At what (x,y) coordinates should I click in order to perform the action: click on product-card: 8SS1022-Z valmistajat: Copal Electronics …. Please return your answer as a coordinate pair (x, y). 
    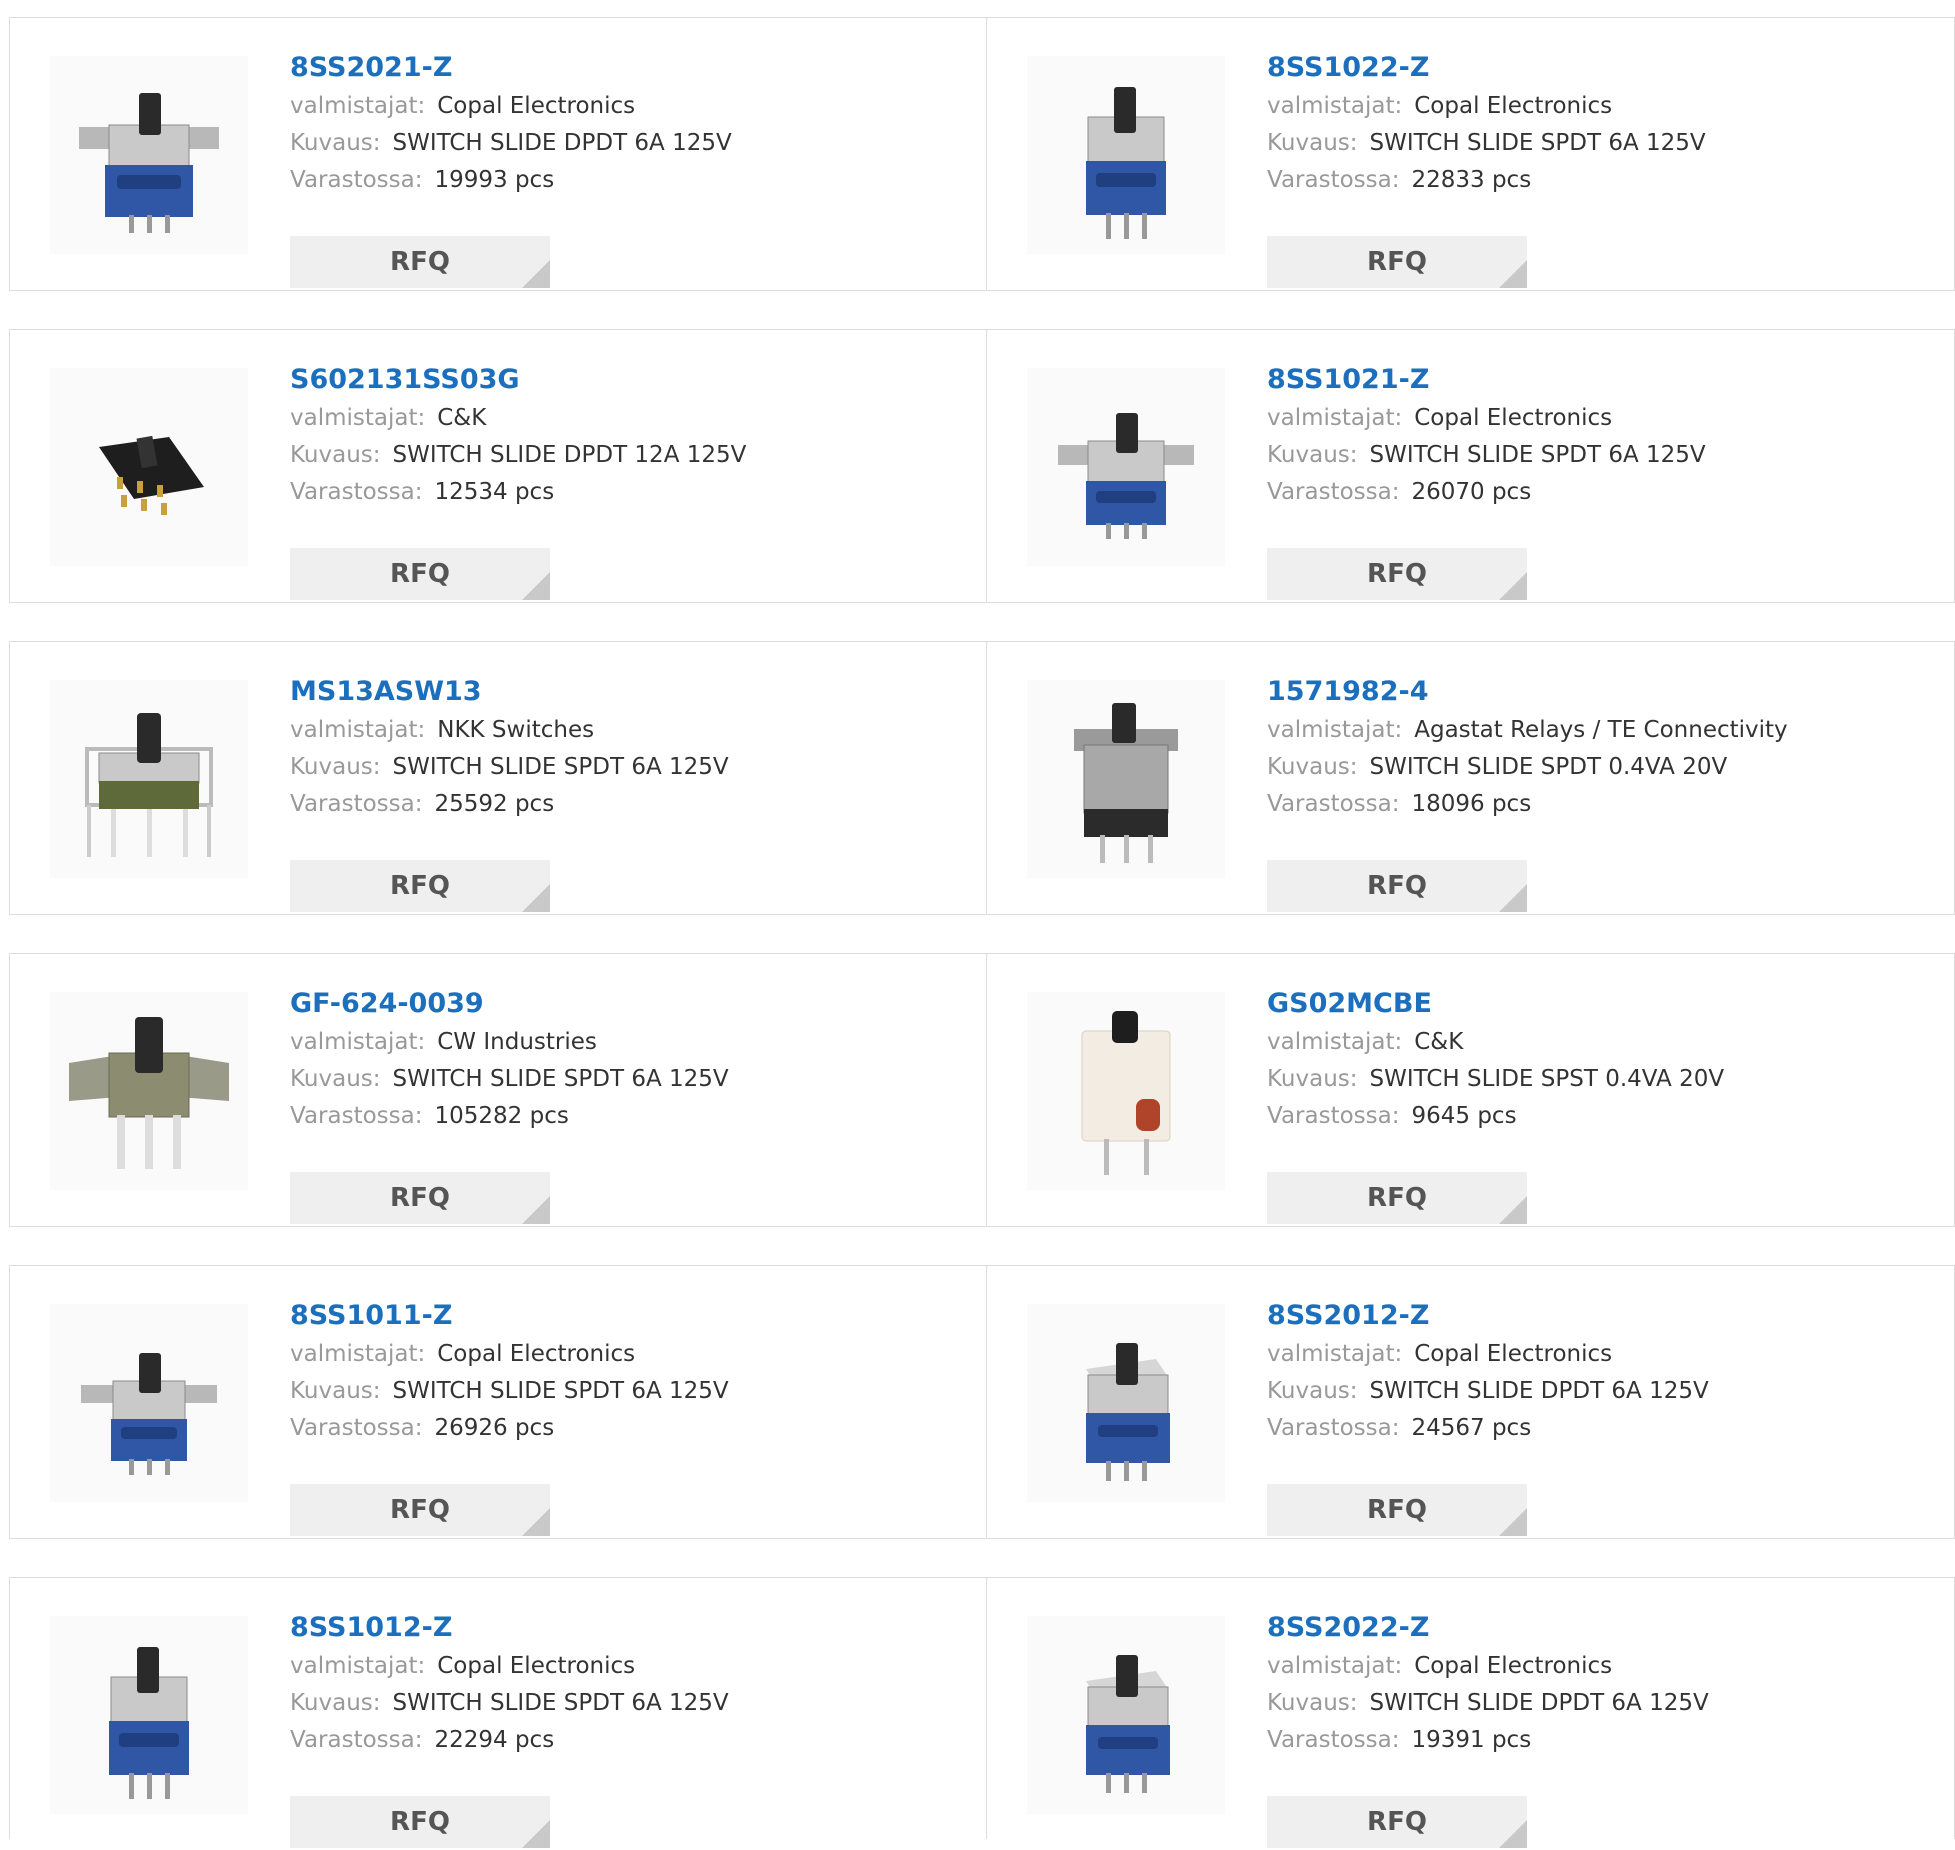
    Looking at the image, I should click on (1471, 154).